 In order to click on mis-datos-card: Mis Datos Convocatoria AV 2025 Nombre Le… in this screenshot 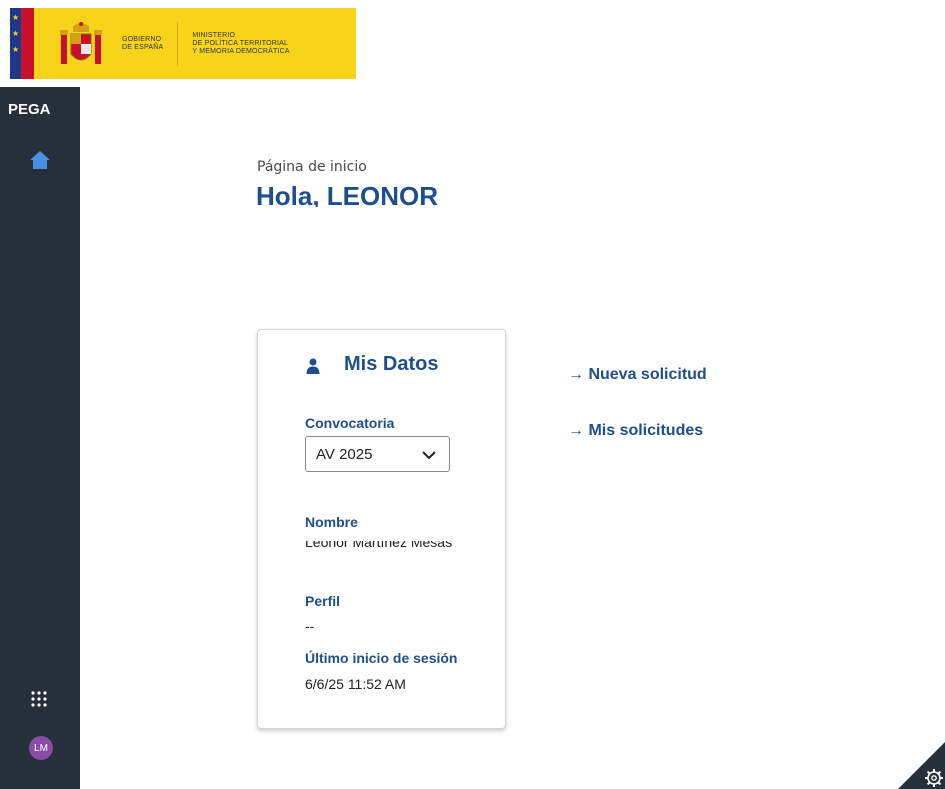, I will do `click(381, 529)`.